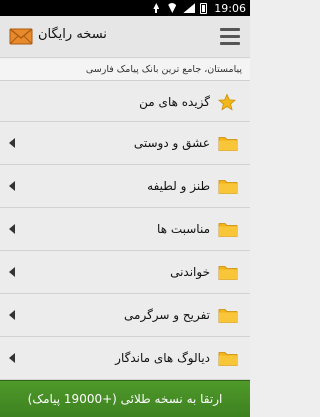  Describe the element at coordinates (178, 186) in the screenshot. I see `list-item-label: طنز و لطیفه` at that location.